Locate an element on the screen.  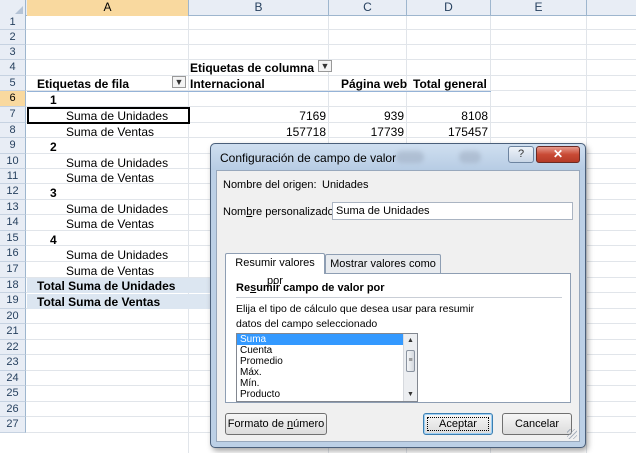
row-header: 26 is located at coordinates (13, 409).